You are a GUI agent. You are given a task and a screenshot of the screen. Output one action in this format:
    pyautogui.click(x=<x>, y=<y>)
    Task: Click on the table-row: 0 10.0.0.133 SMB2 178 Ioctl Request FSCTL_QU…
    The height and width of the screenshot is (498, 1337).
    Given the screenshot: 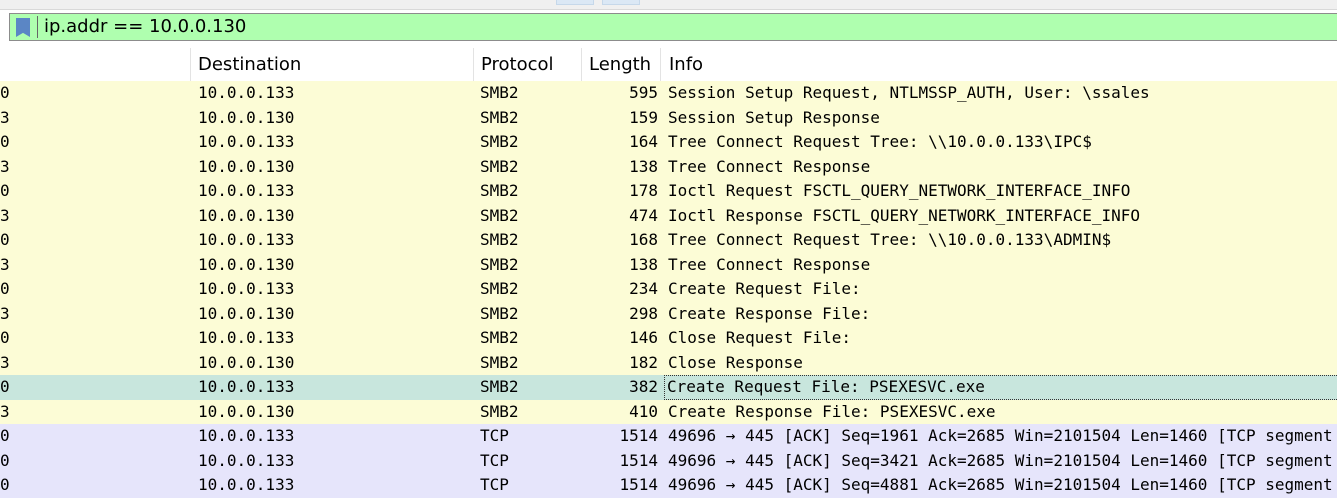 What is the action you would take?
    pyautogui.click(x=668, y=191)
    